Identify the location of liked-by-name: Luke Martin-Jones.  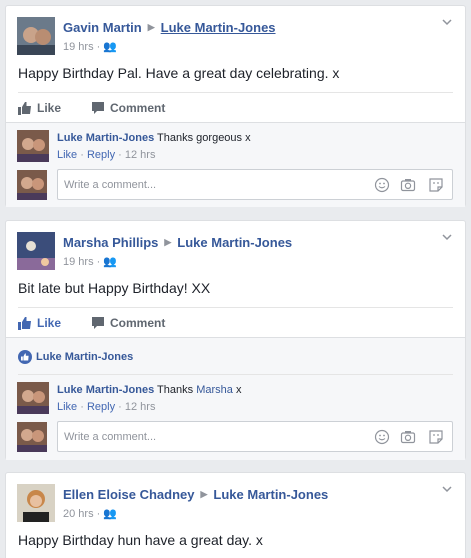
(85, 357).